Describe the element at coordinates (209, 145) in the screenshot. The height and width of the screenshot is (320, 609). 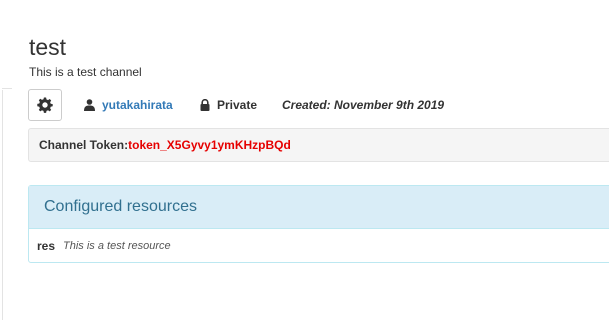
I see `token-value: token_X5Gyvy1ymKHzpBQd` at that location.